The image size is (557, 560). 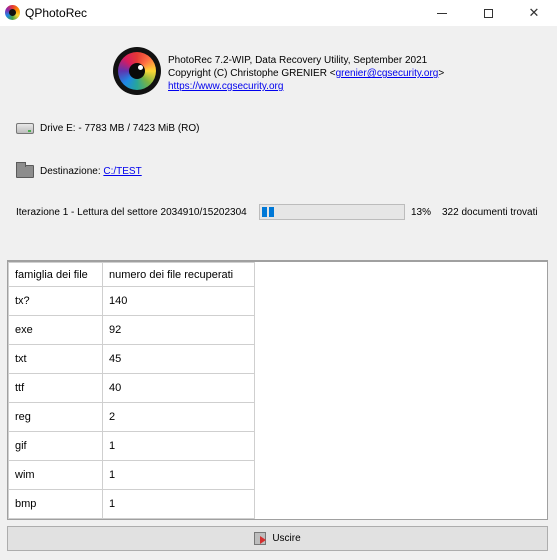 I want to click on table-row: gif 1, so click(x=131, y=446).